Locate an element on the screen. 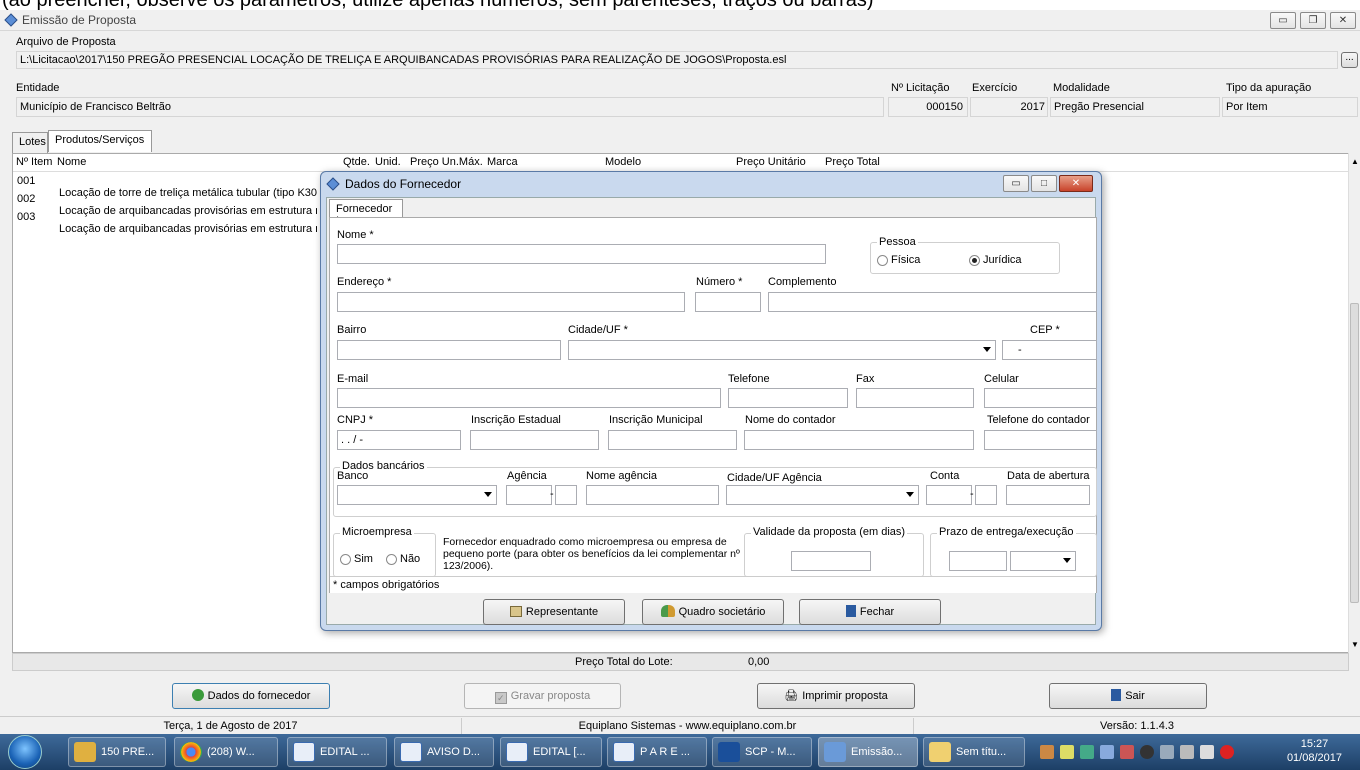  minimize-button: ▭ is located at coordinates (1283, 20).